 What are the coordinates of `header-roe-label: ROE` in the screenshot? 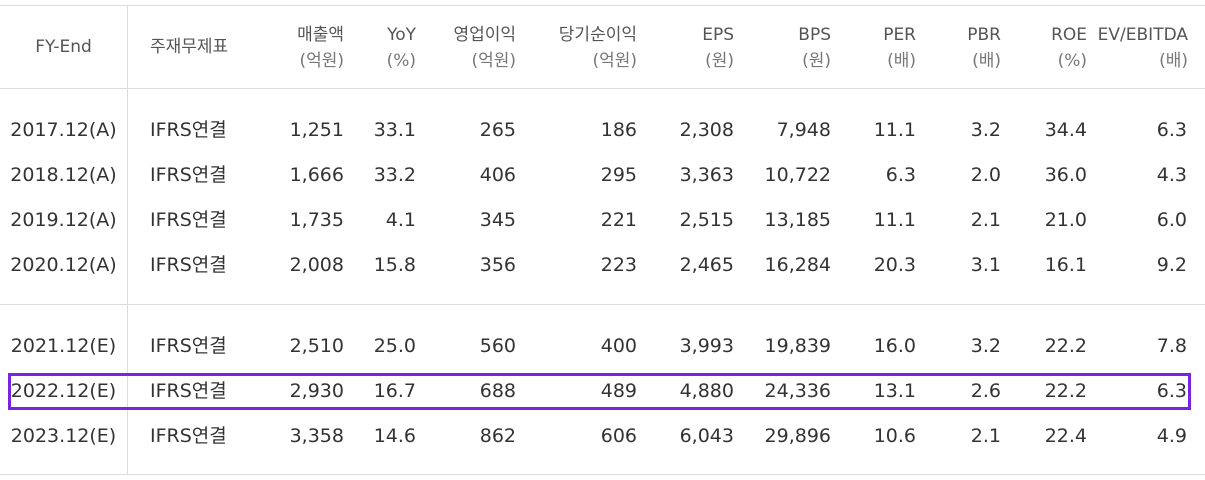 It's located at (1069, 35).